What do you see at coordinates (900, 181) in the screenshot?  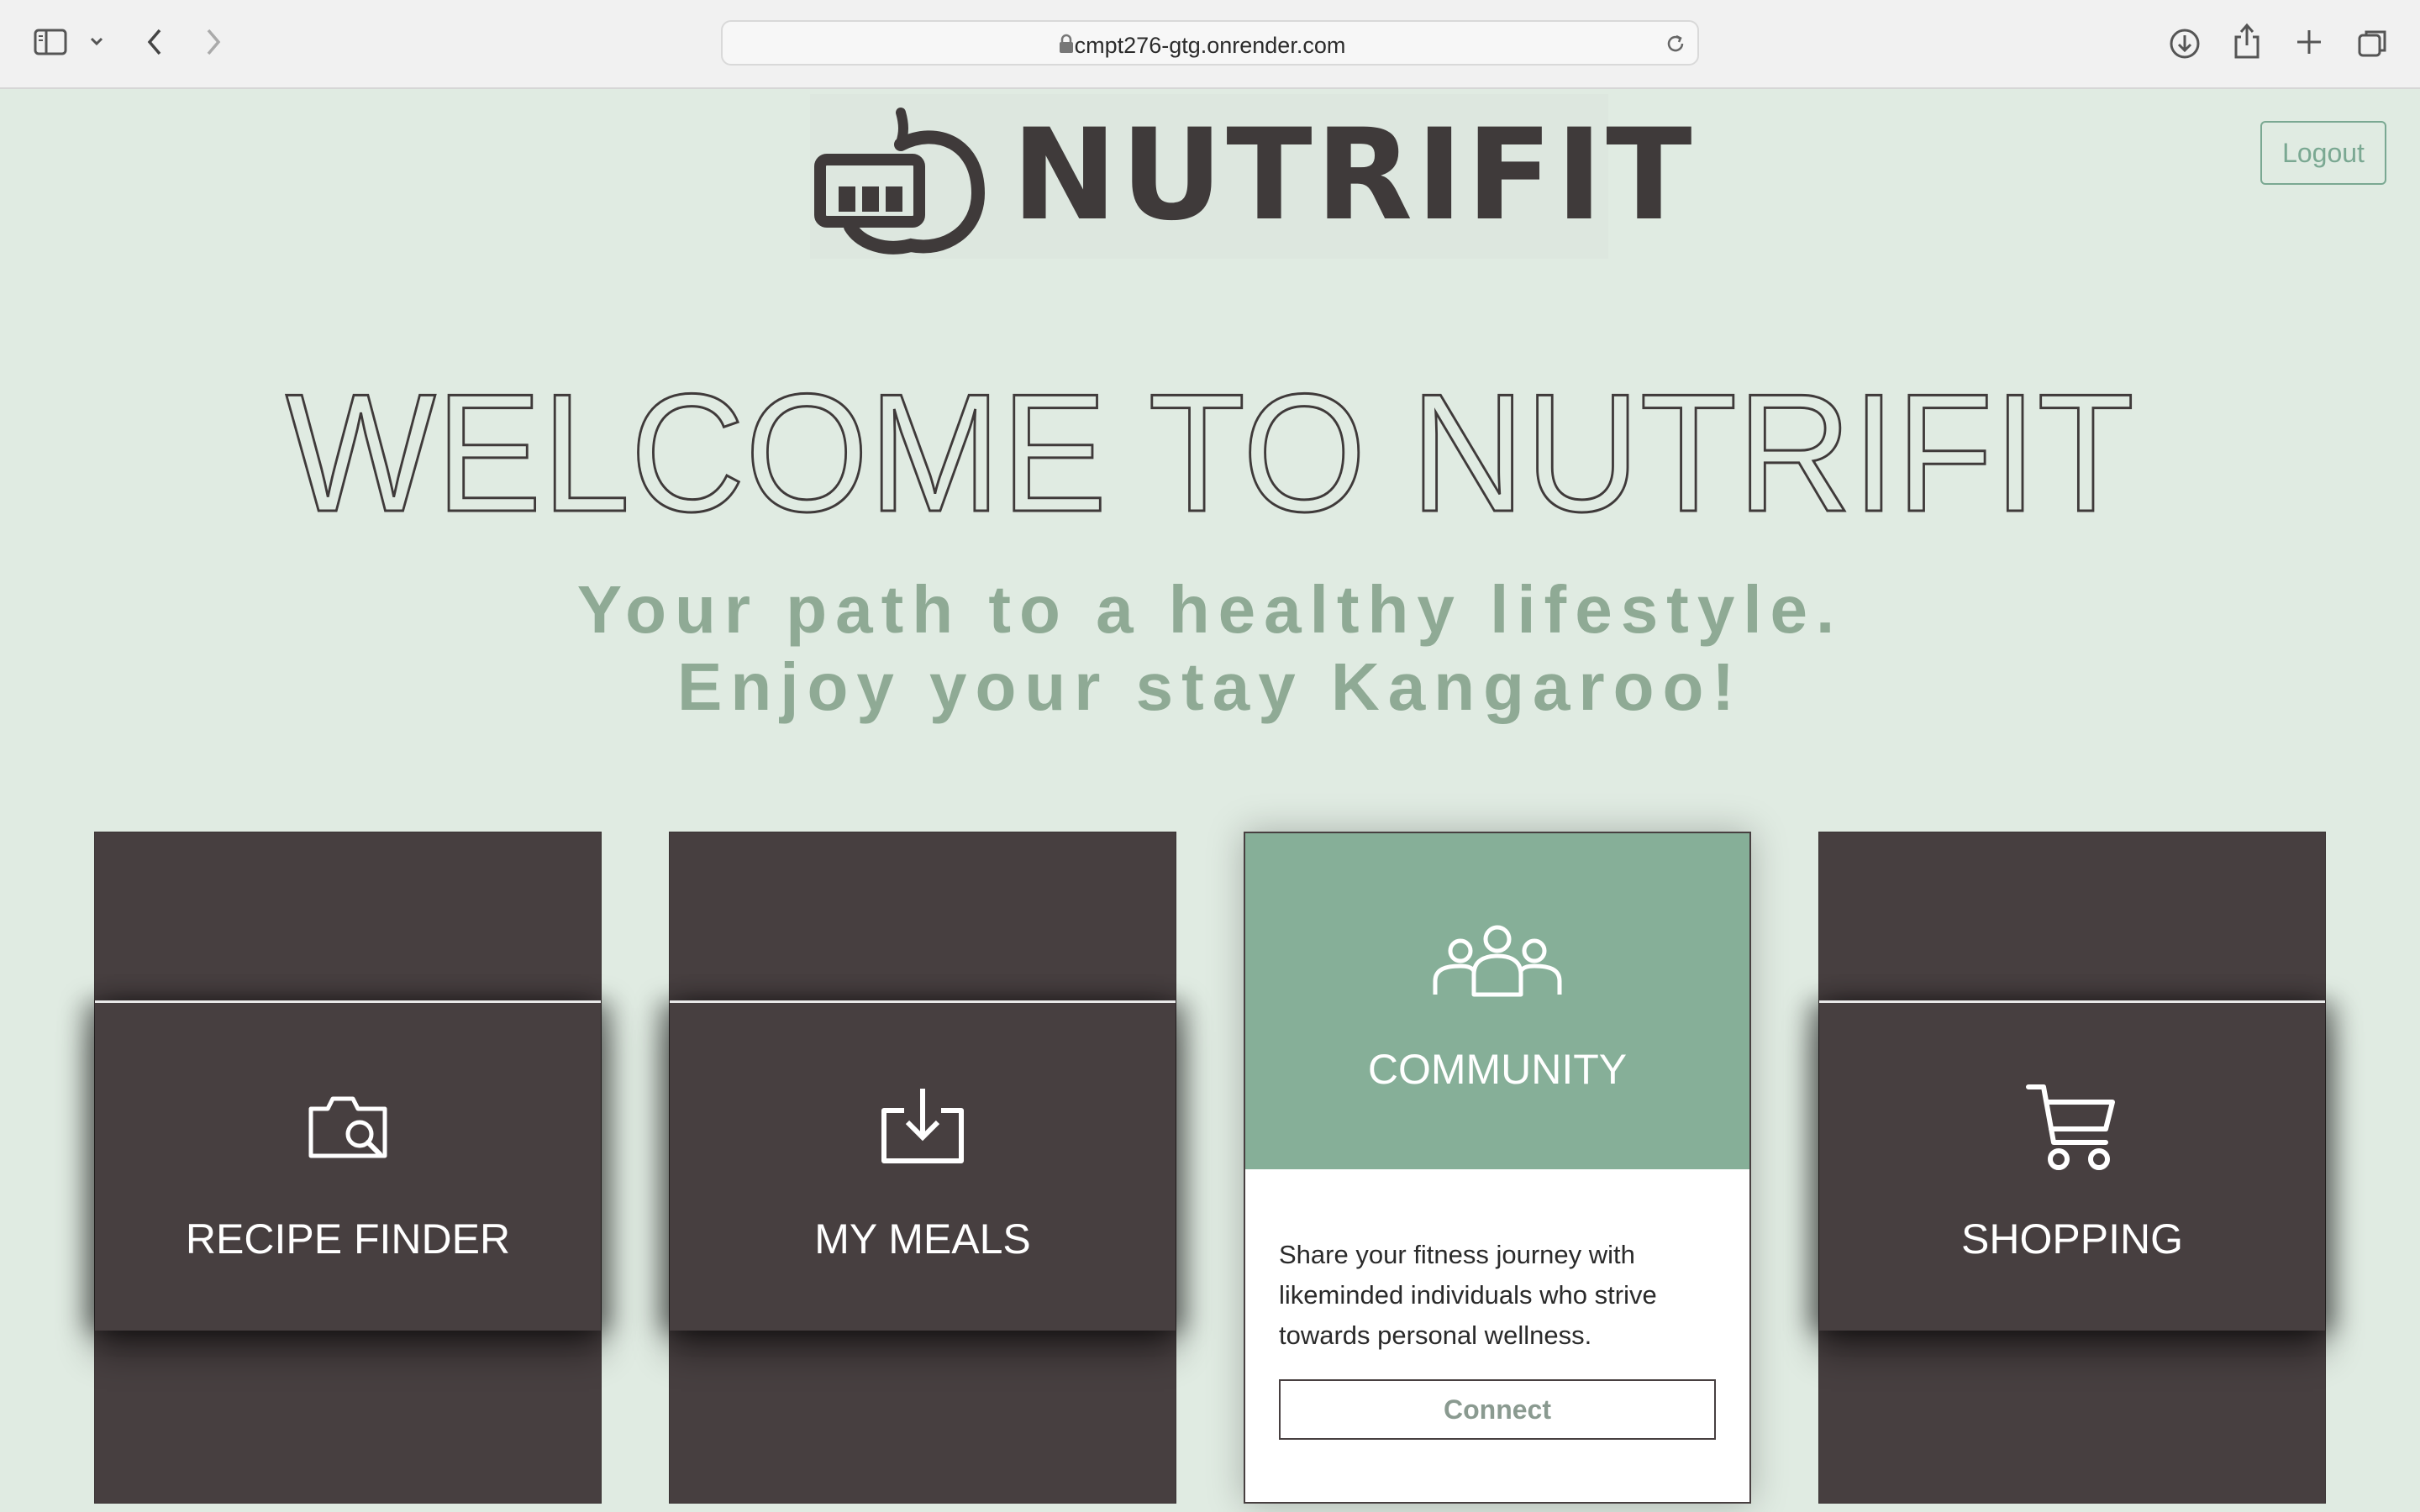 I see `apple-dumbbell-logo-icon` at bounding box center [900, 181].